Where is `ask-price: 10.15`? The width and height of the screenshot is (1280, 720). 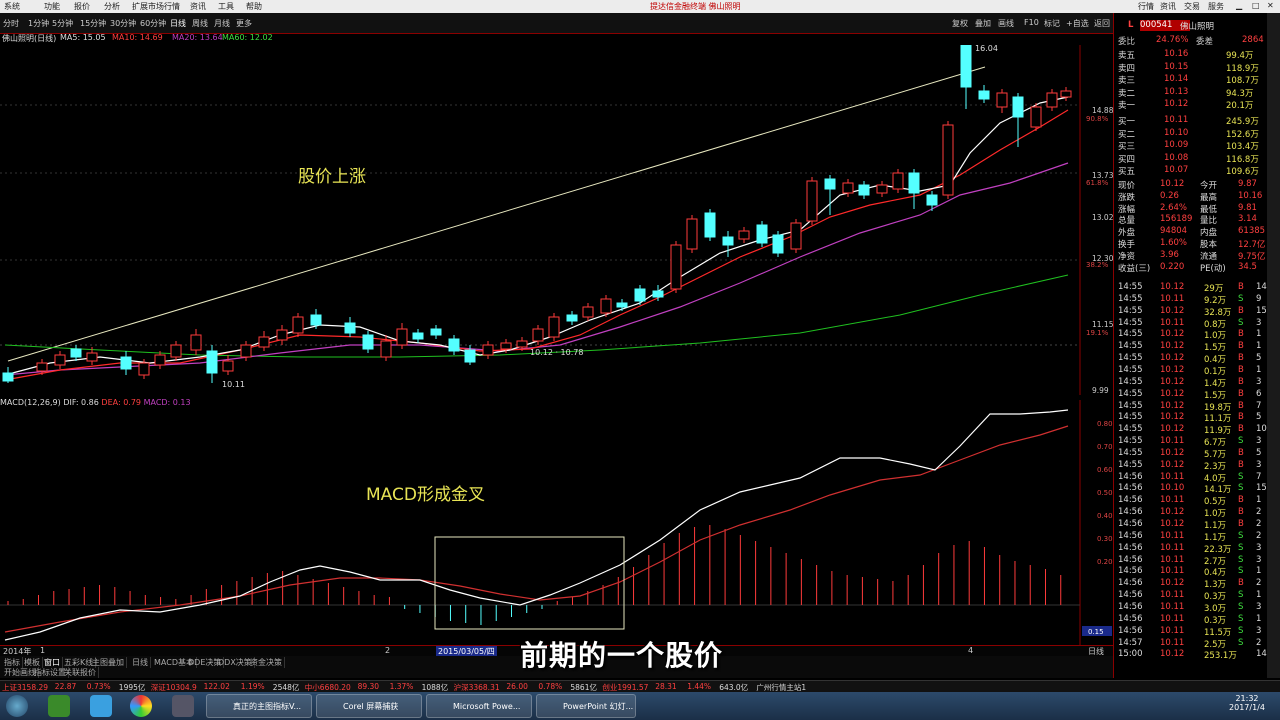
ask-price: 10.15 is located at coordinates (1176, 66).